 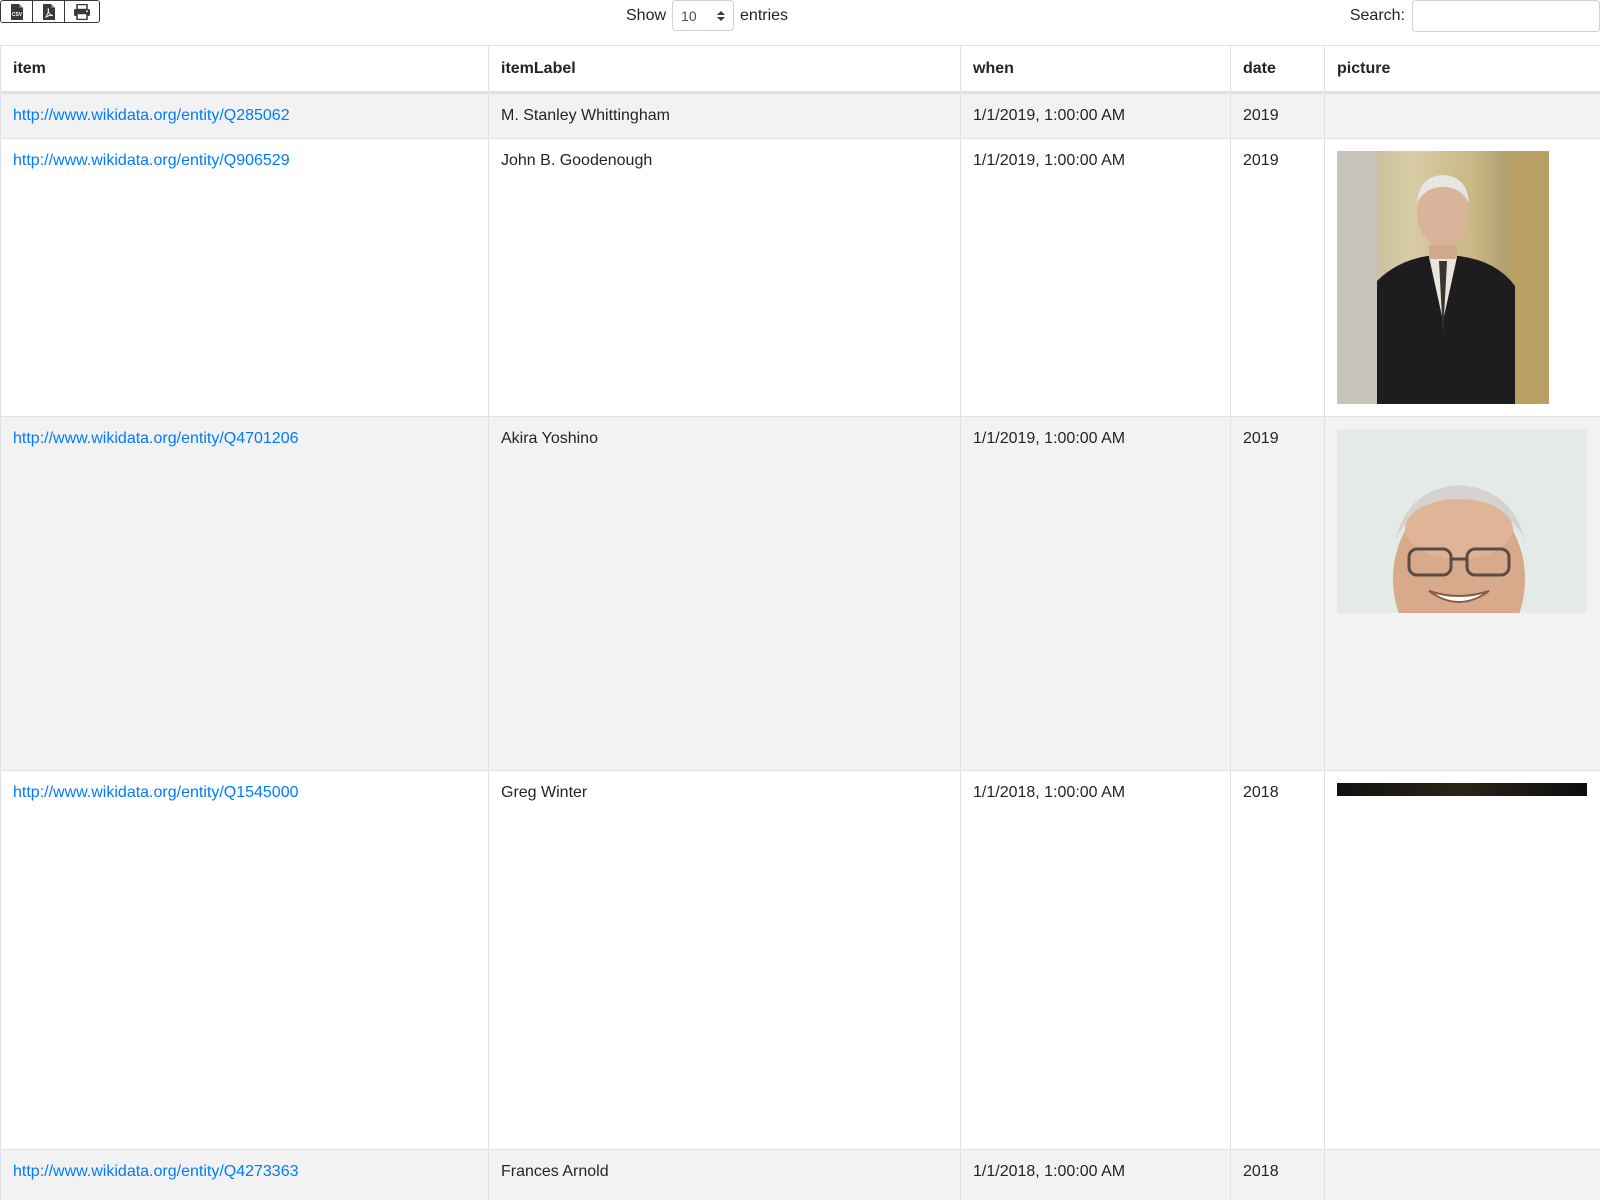 I want to click on column-header-itemlabel: itemLabel, so click(x=724, y=69).